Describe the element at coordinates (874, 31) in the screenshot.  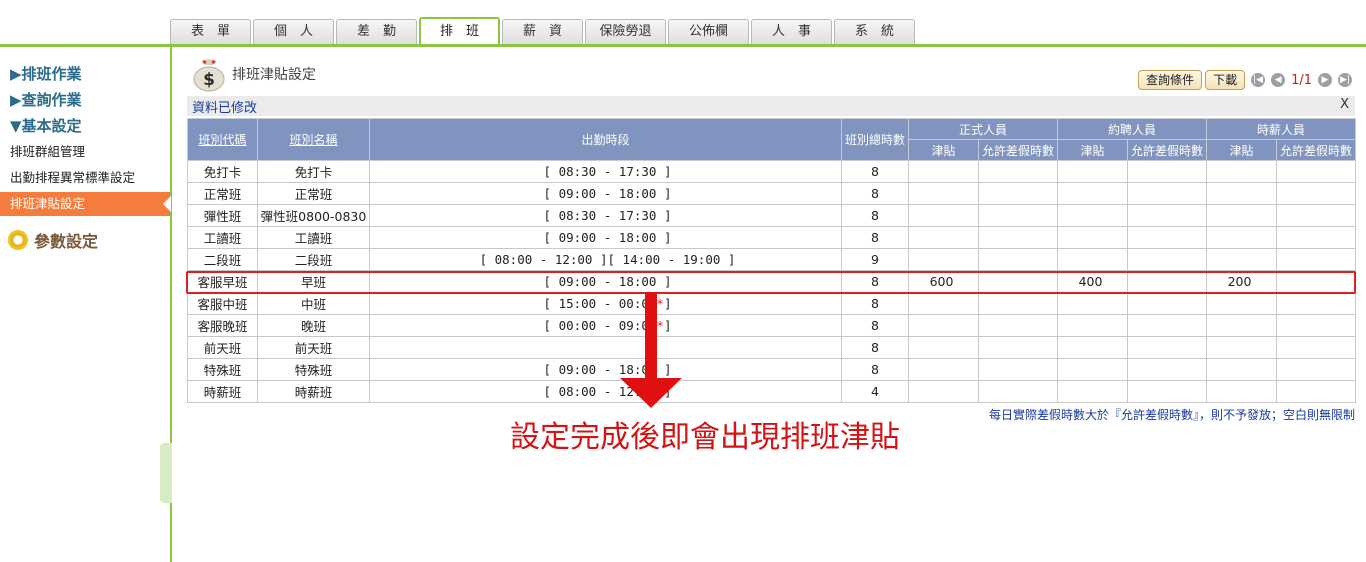
I see `tab-system: 系 統` at that location.